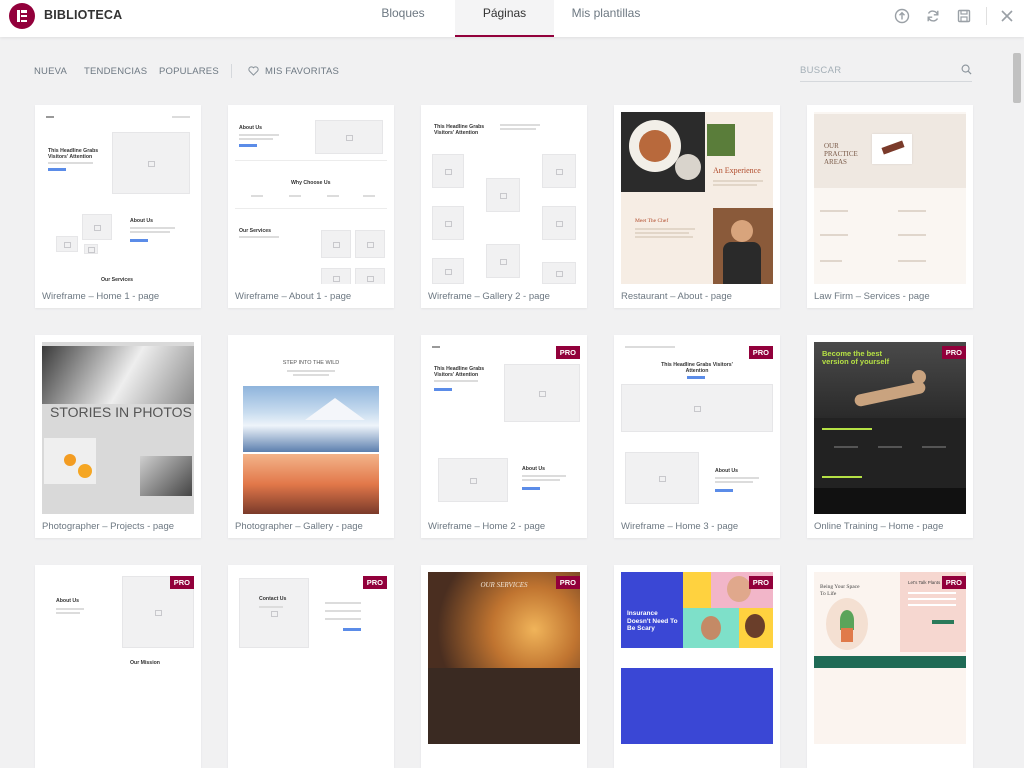 The width and height of the screenshot is (1024, 768). Describe the element at coordinates (299, 526) in the screenshot. I see `template-title: Photographer – Gallery - page` at that location.